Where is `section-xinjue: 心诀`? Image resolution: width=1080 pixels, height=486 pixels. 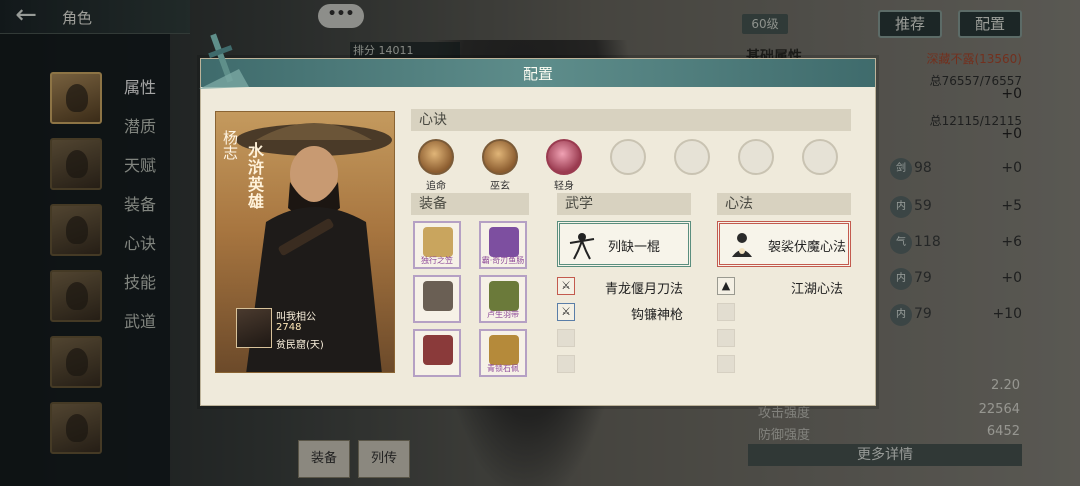
section-xinjue: 心诀 is located at coordinates (631, 120).